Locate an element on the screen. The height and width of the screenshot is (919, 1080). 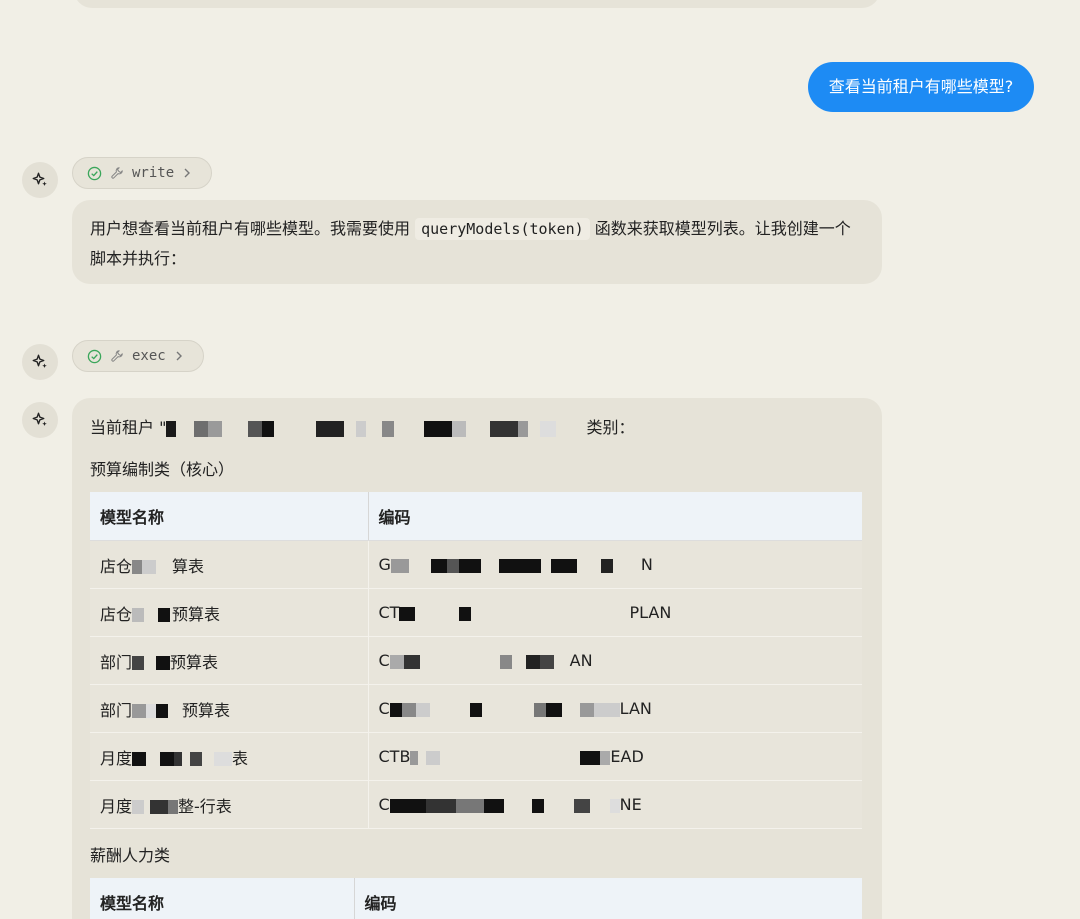
user-message-bubble: 查看当前租户有哪些模型? is located at coordinates (921, 87).